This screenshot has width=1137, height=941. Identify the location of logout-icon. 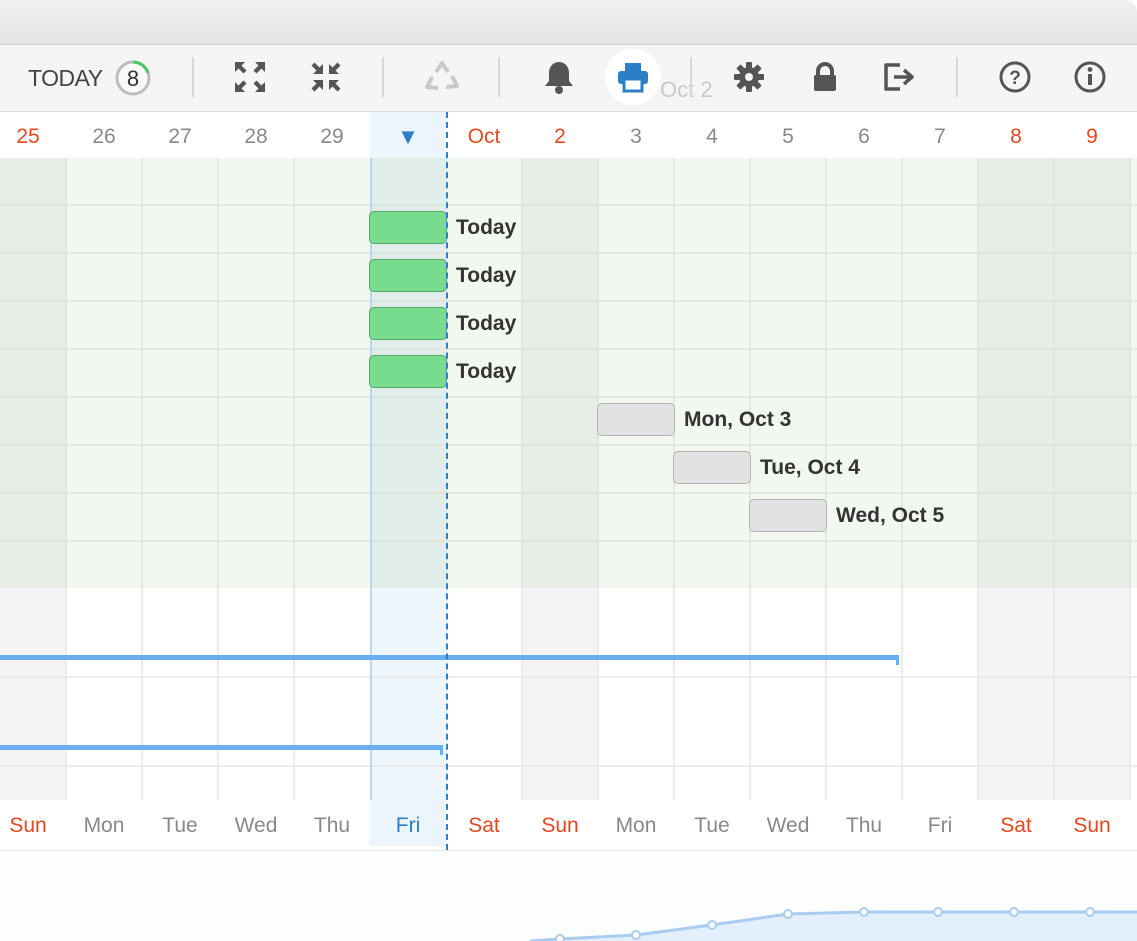
(899, 77).